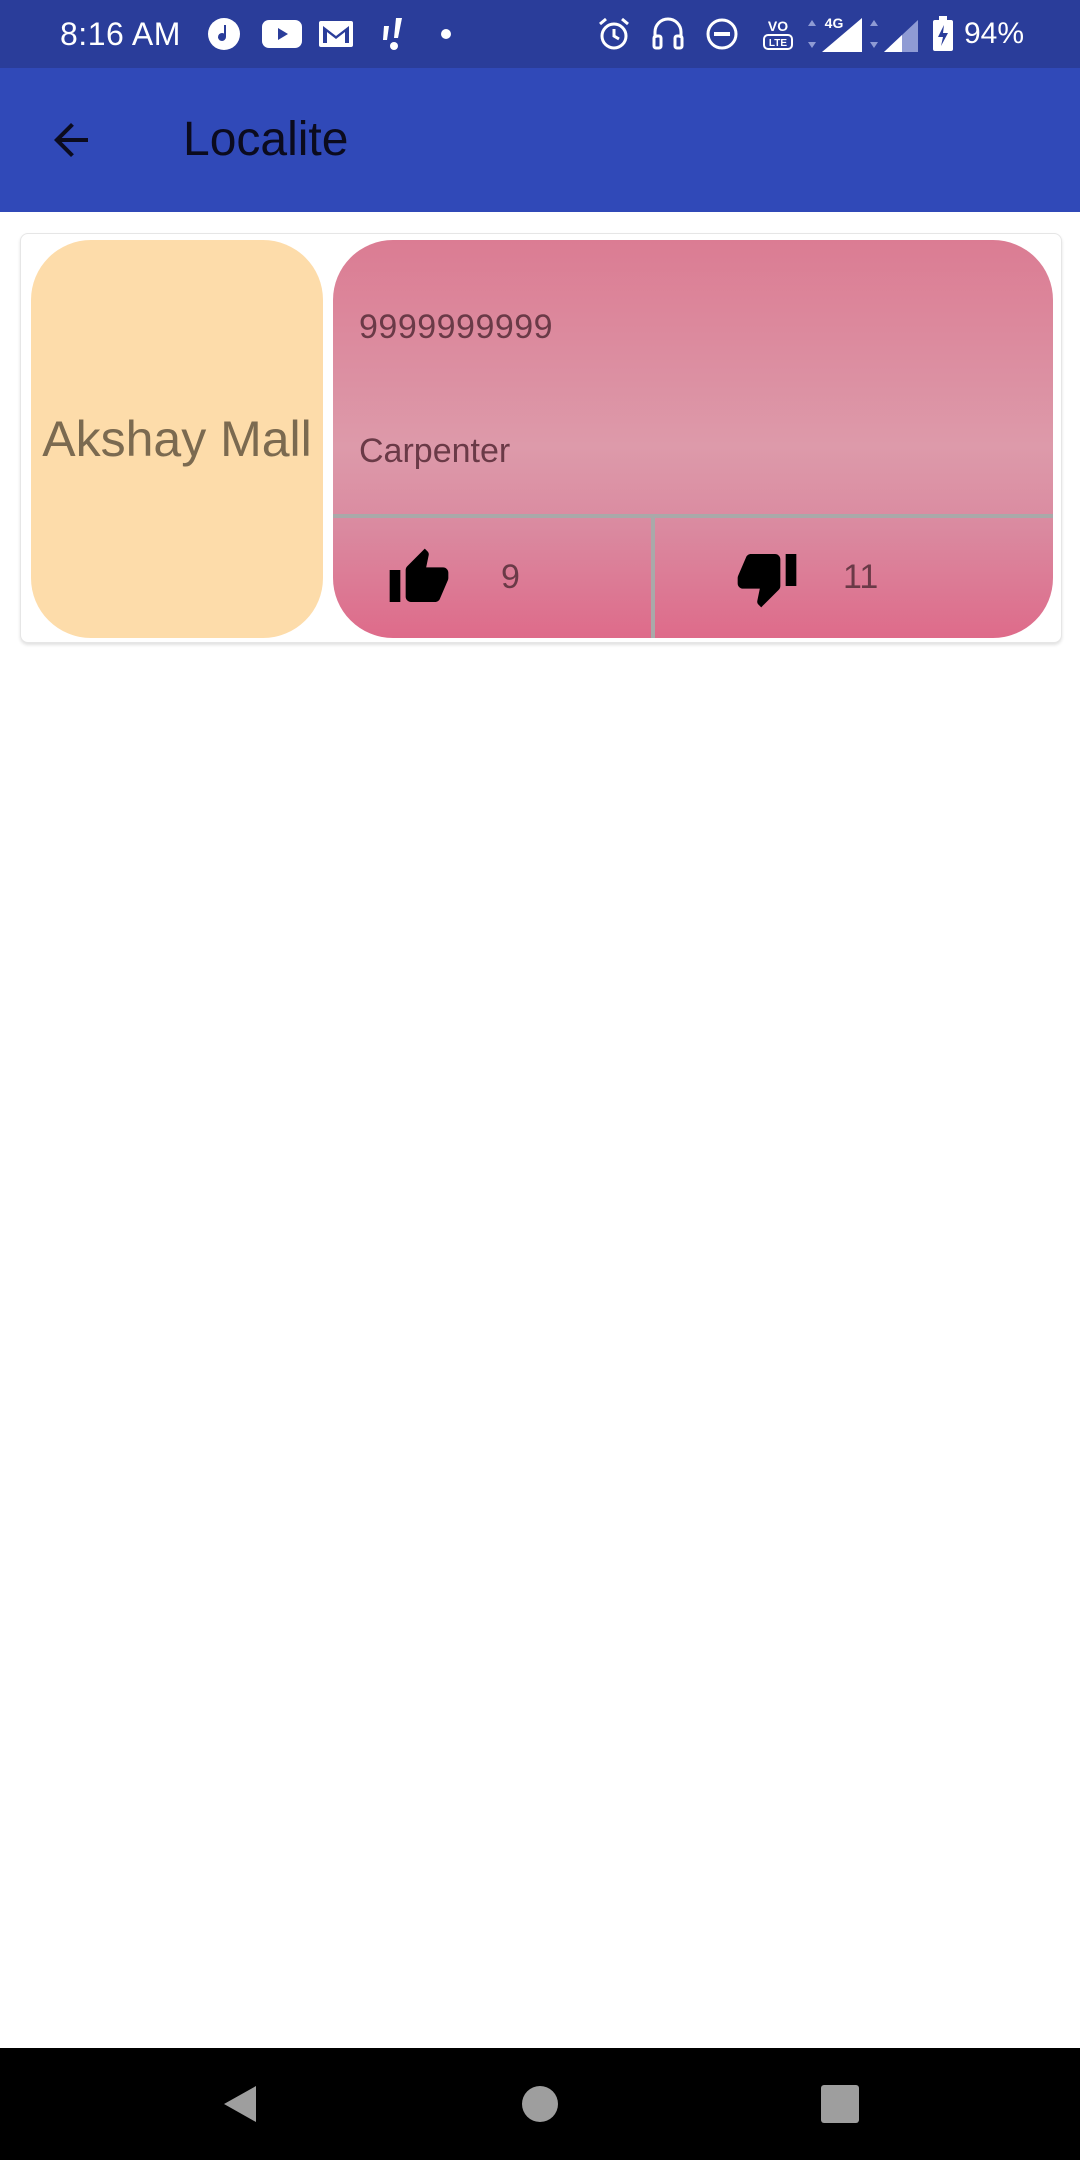 The height and width of the screenshot is (2160, 1080). I want to click on battery-percent: 94%, so click(994, 33).